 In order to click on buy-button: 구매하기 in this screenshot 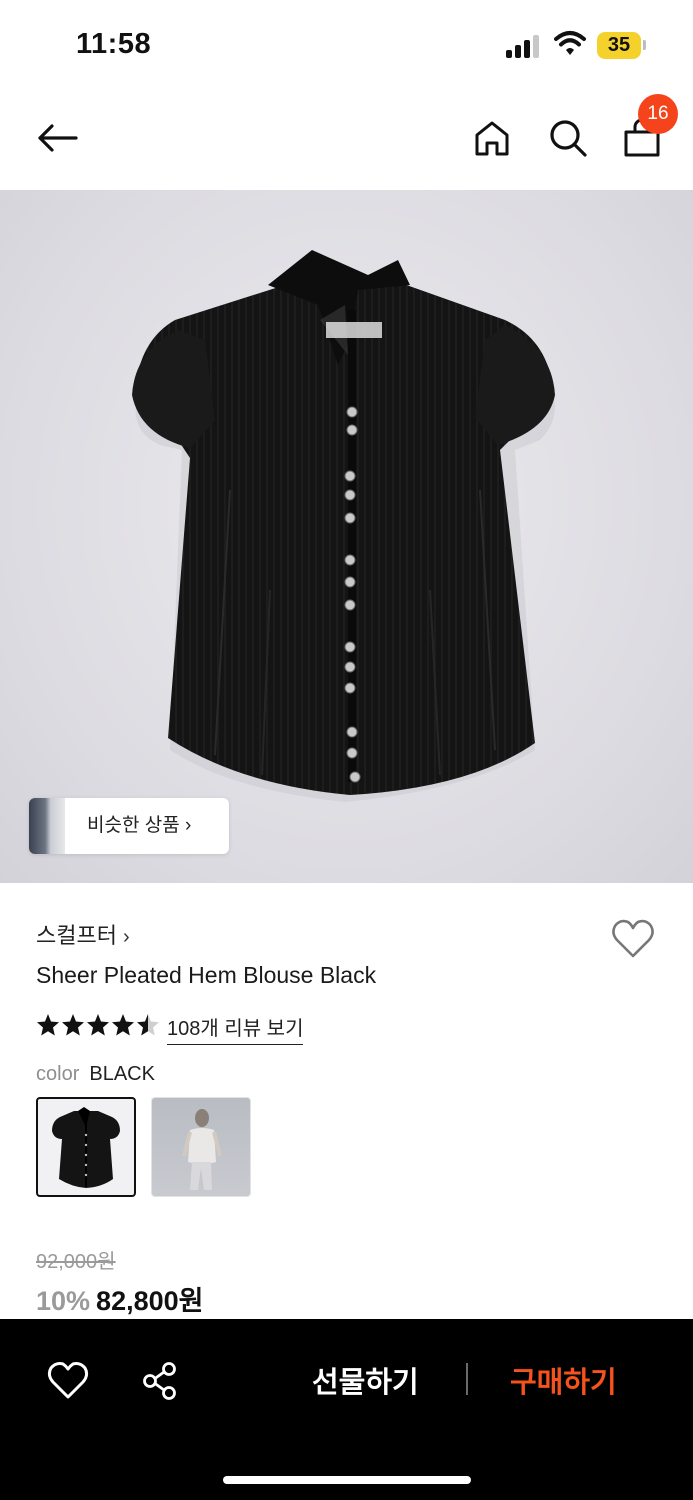, I will do `click(563, 1380)`.